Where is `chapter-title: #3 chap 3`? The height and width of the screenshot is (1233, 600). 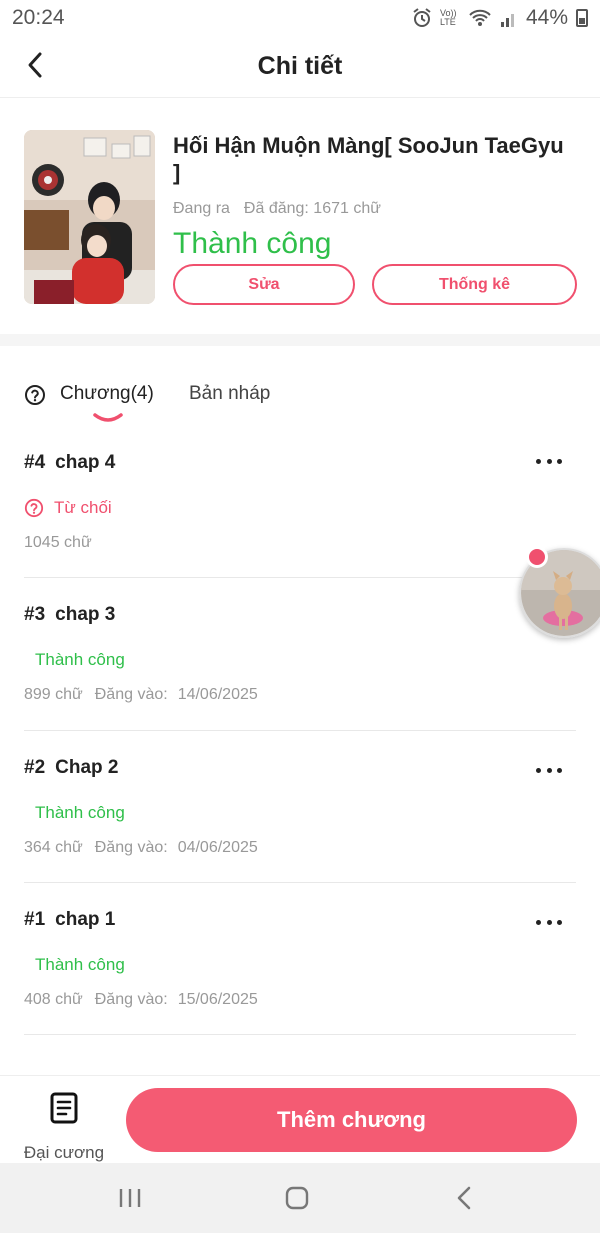 chapter-title: #3 chap 3 is located at coordinates (69, 615).